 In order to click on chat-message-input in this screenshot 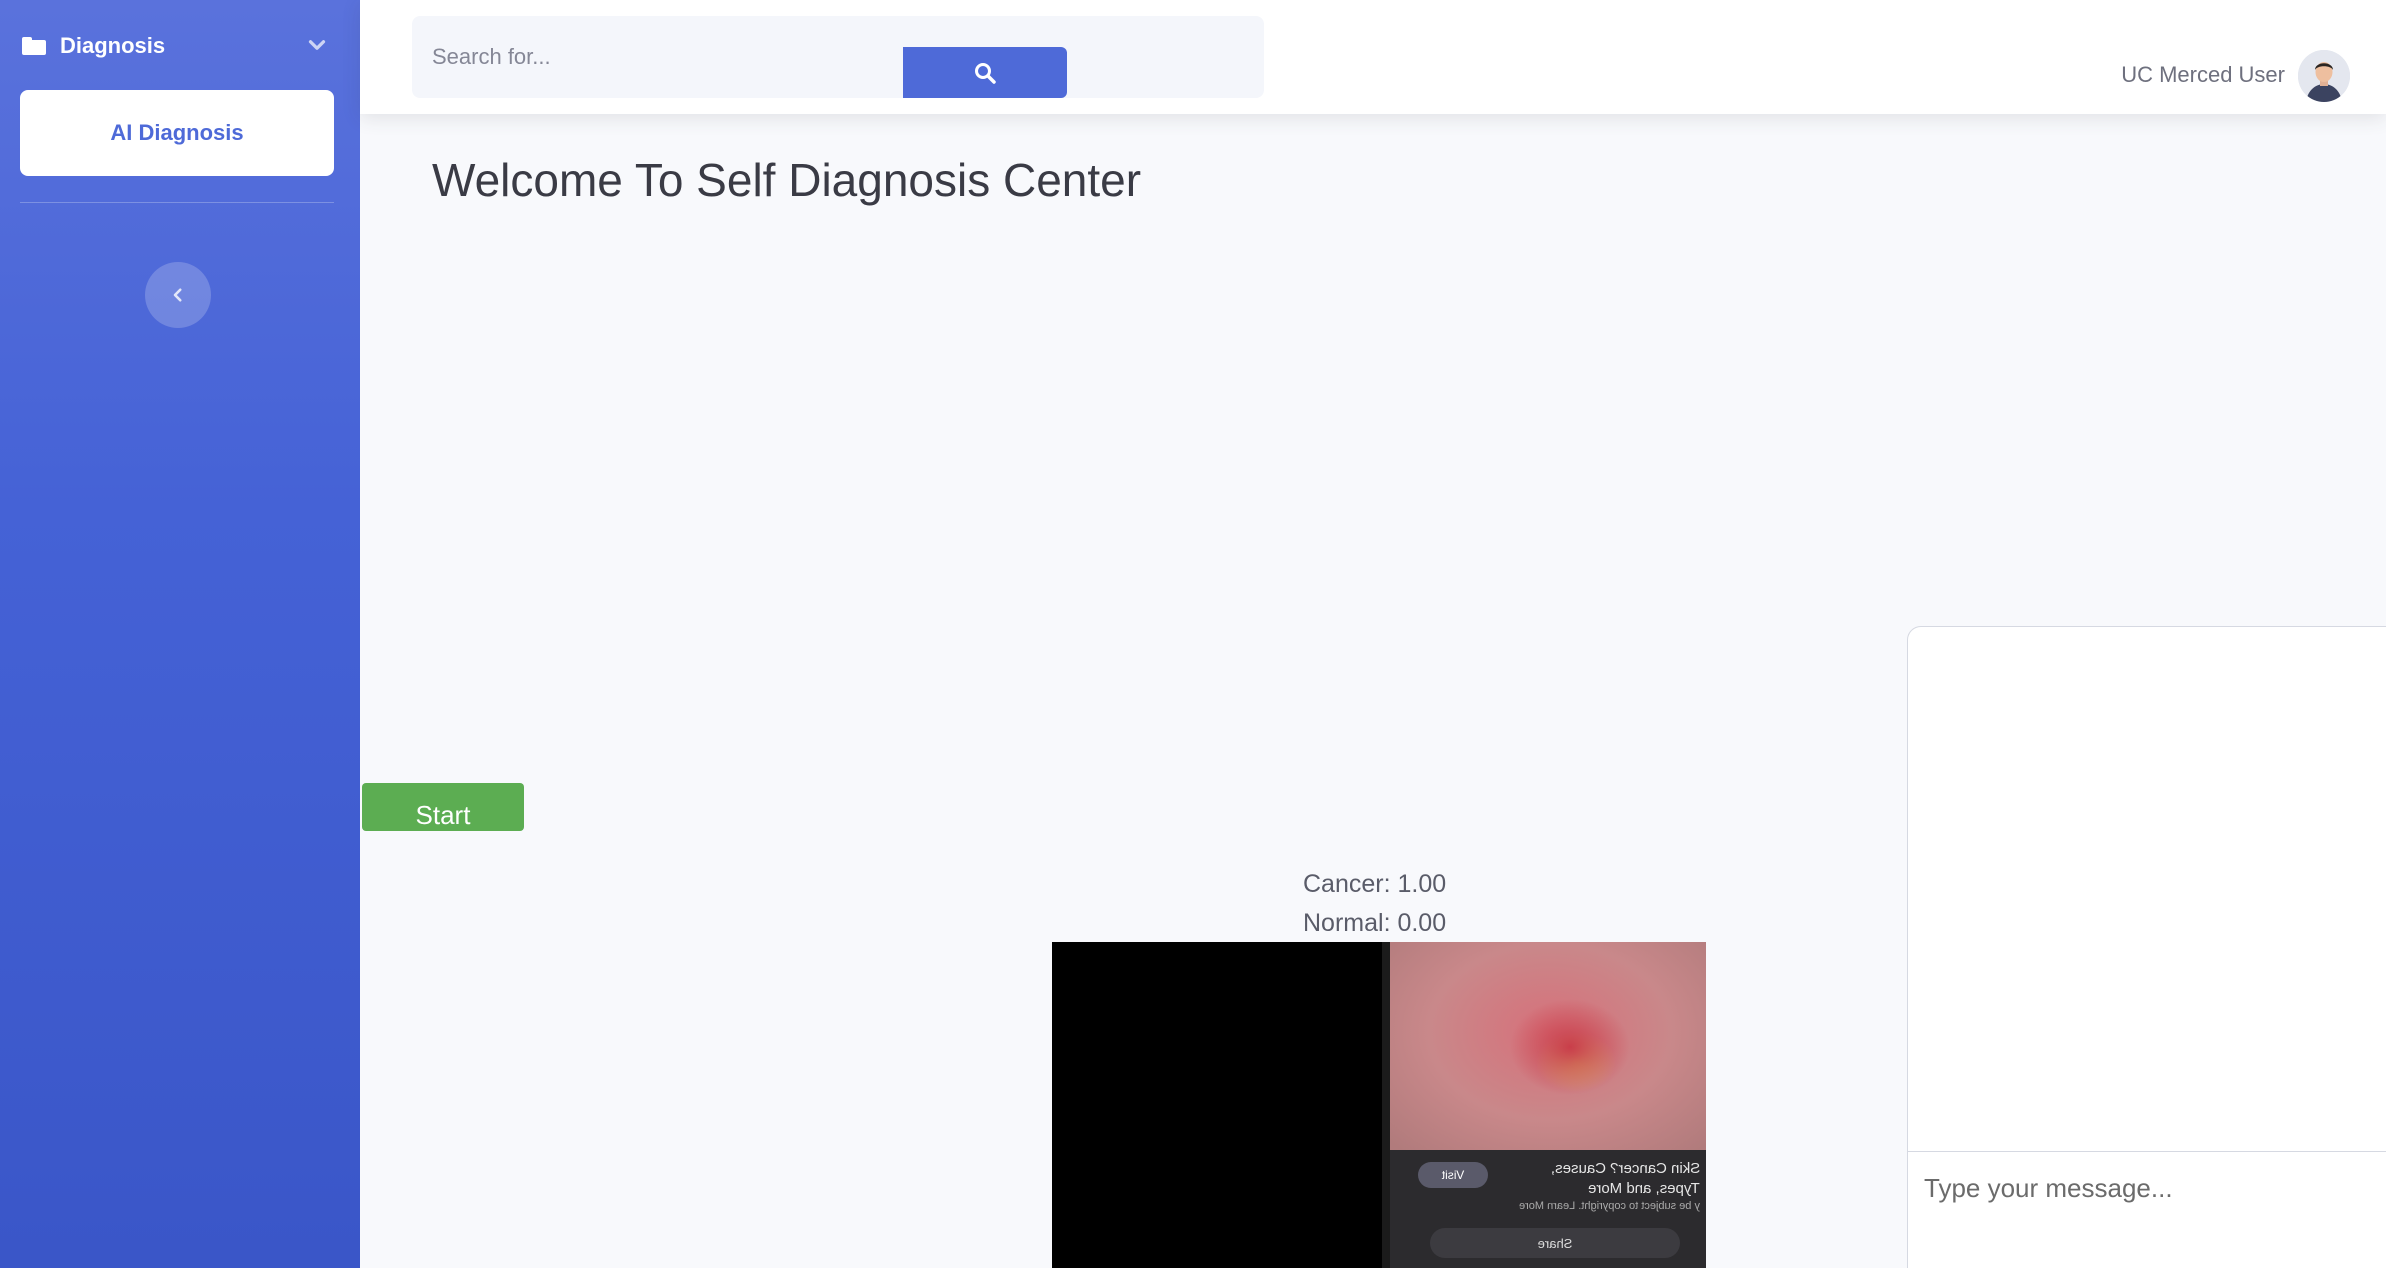, I will do `click(2147, 1188)`.